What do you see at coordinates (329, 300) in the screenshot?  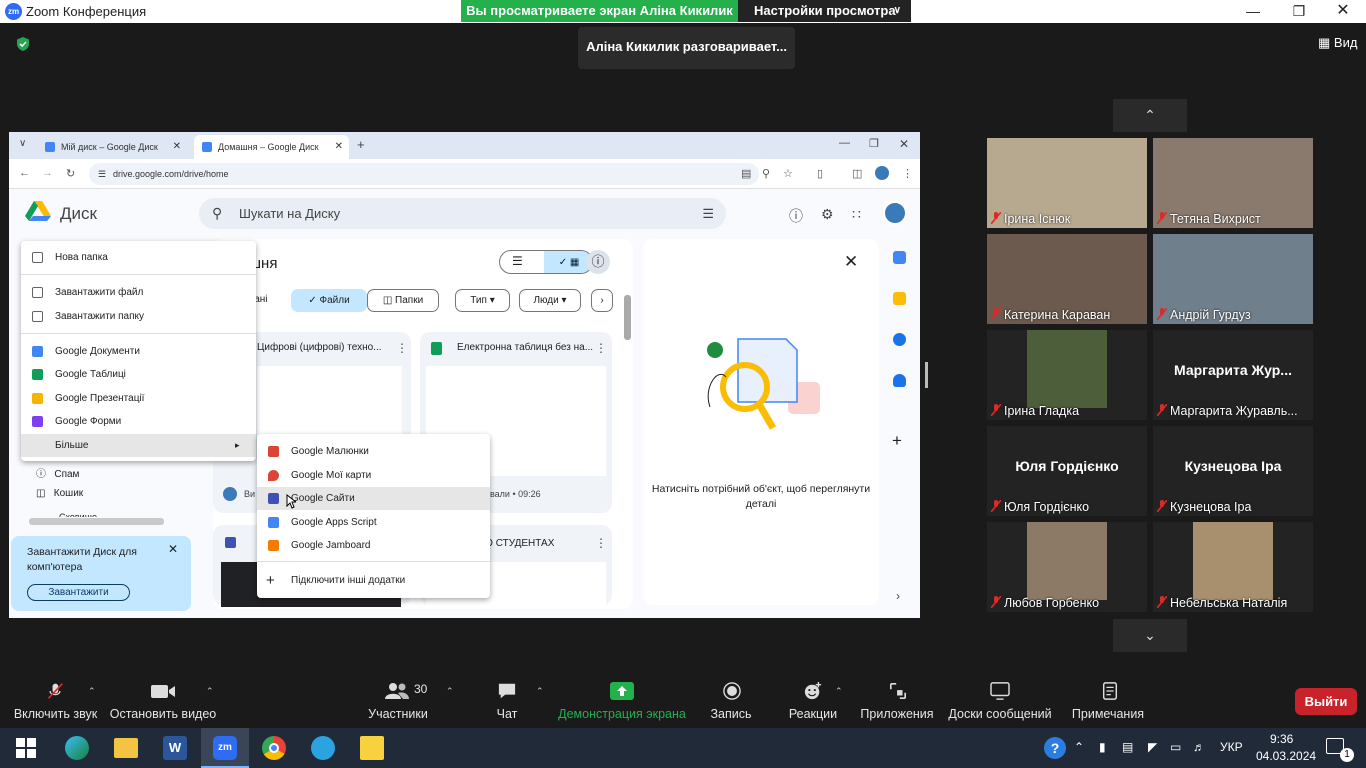 I see `toggle-files: ✓ Файли` at bounding box center [329, 300].